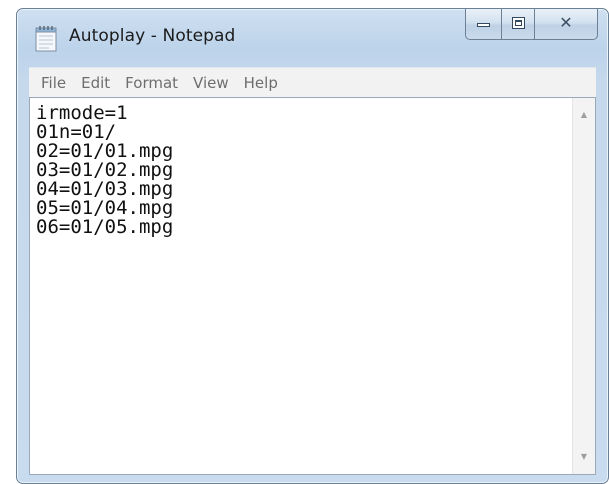  I want to click on maximize-button, so click(517, 24).